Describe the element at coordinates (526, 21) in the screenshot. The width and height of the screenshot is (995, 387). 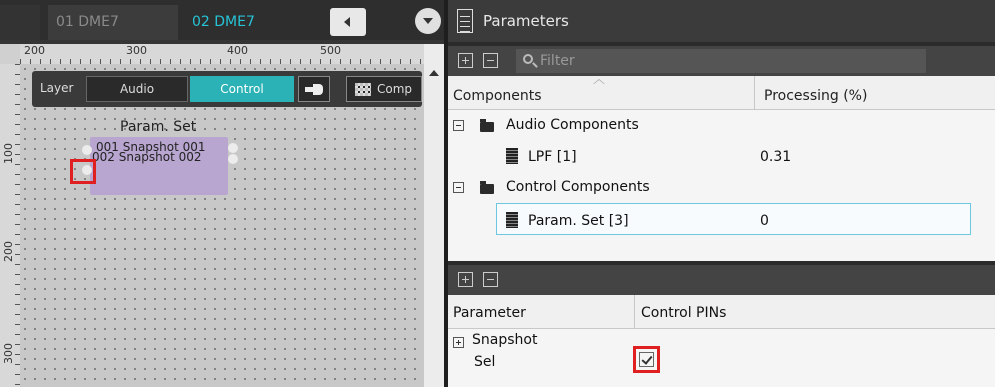
I see `parameters-title: Parameters` at that location.